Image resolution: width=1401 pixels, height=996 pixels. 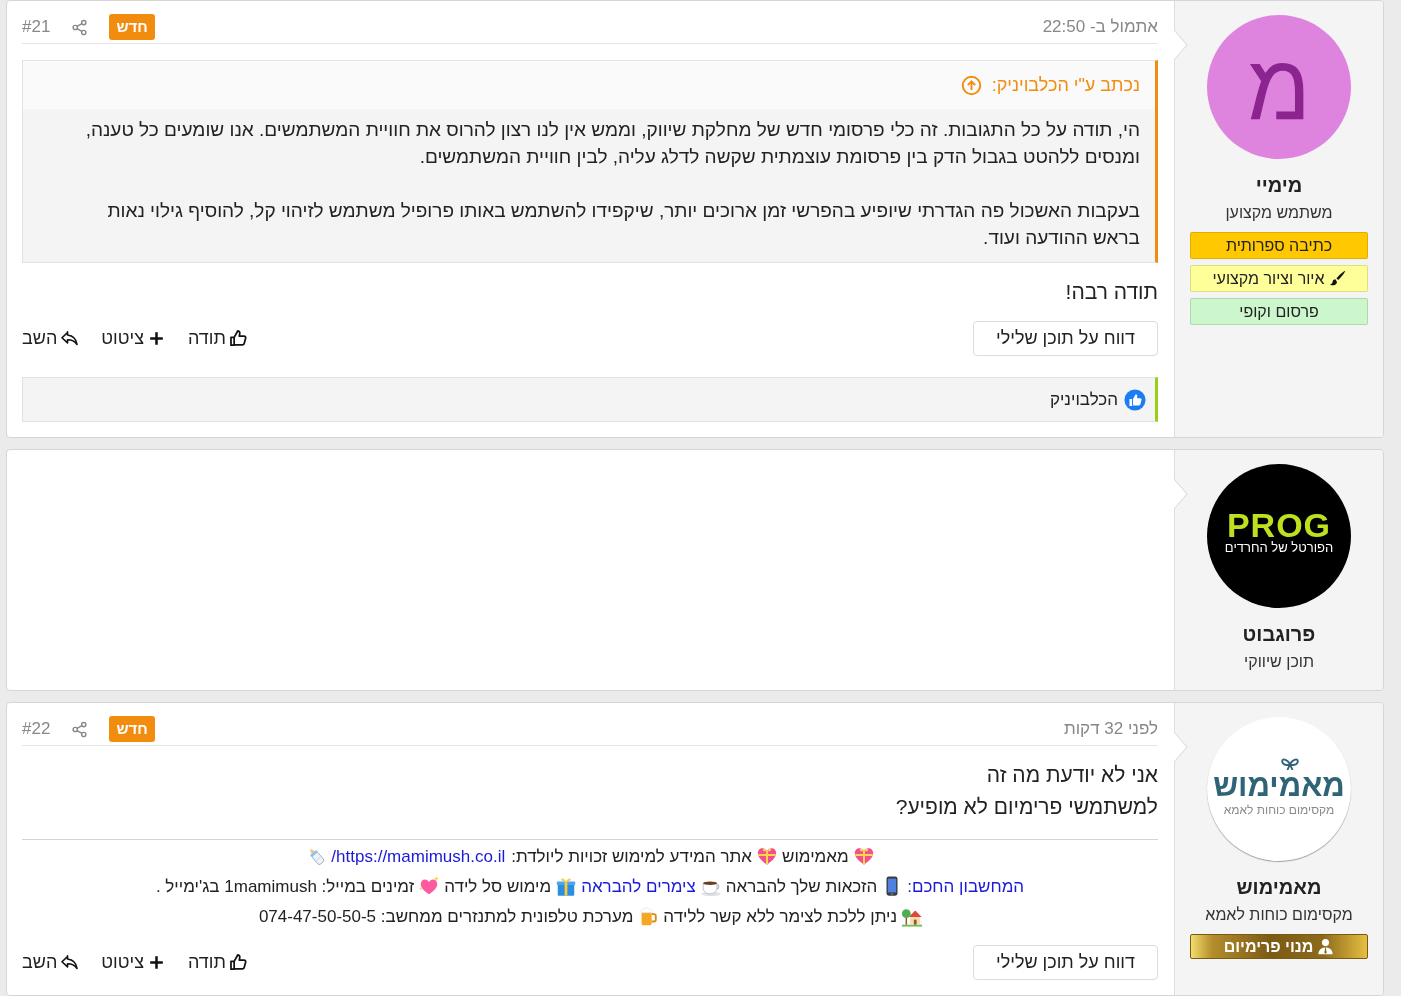 What do you see at coordinates (1135, 399) in the screenshot?
I see `like-icon` at bounding box center [1135, 399].